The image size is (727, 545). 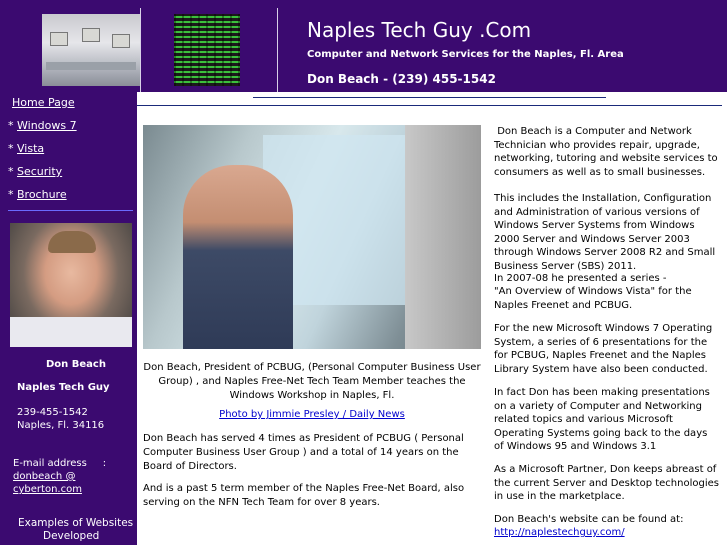 I want to click on sidebar-examples-heading-2: Developed, so click(x=71, y=536).